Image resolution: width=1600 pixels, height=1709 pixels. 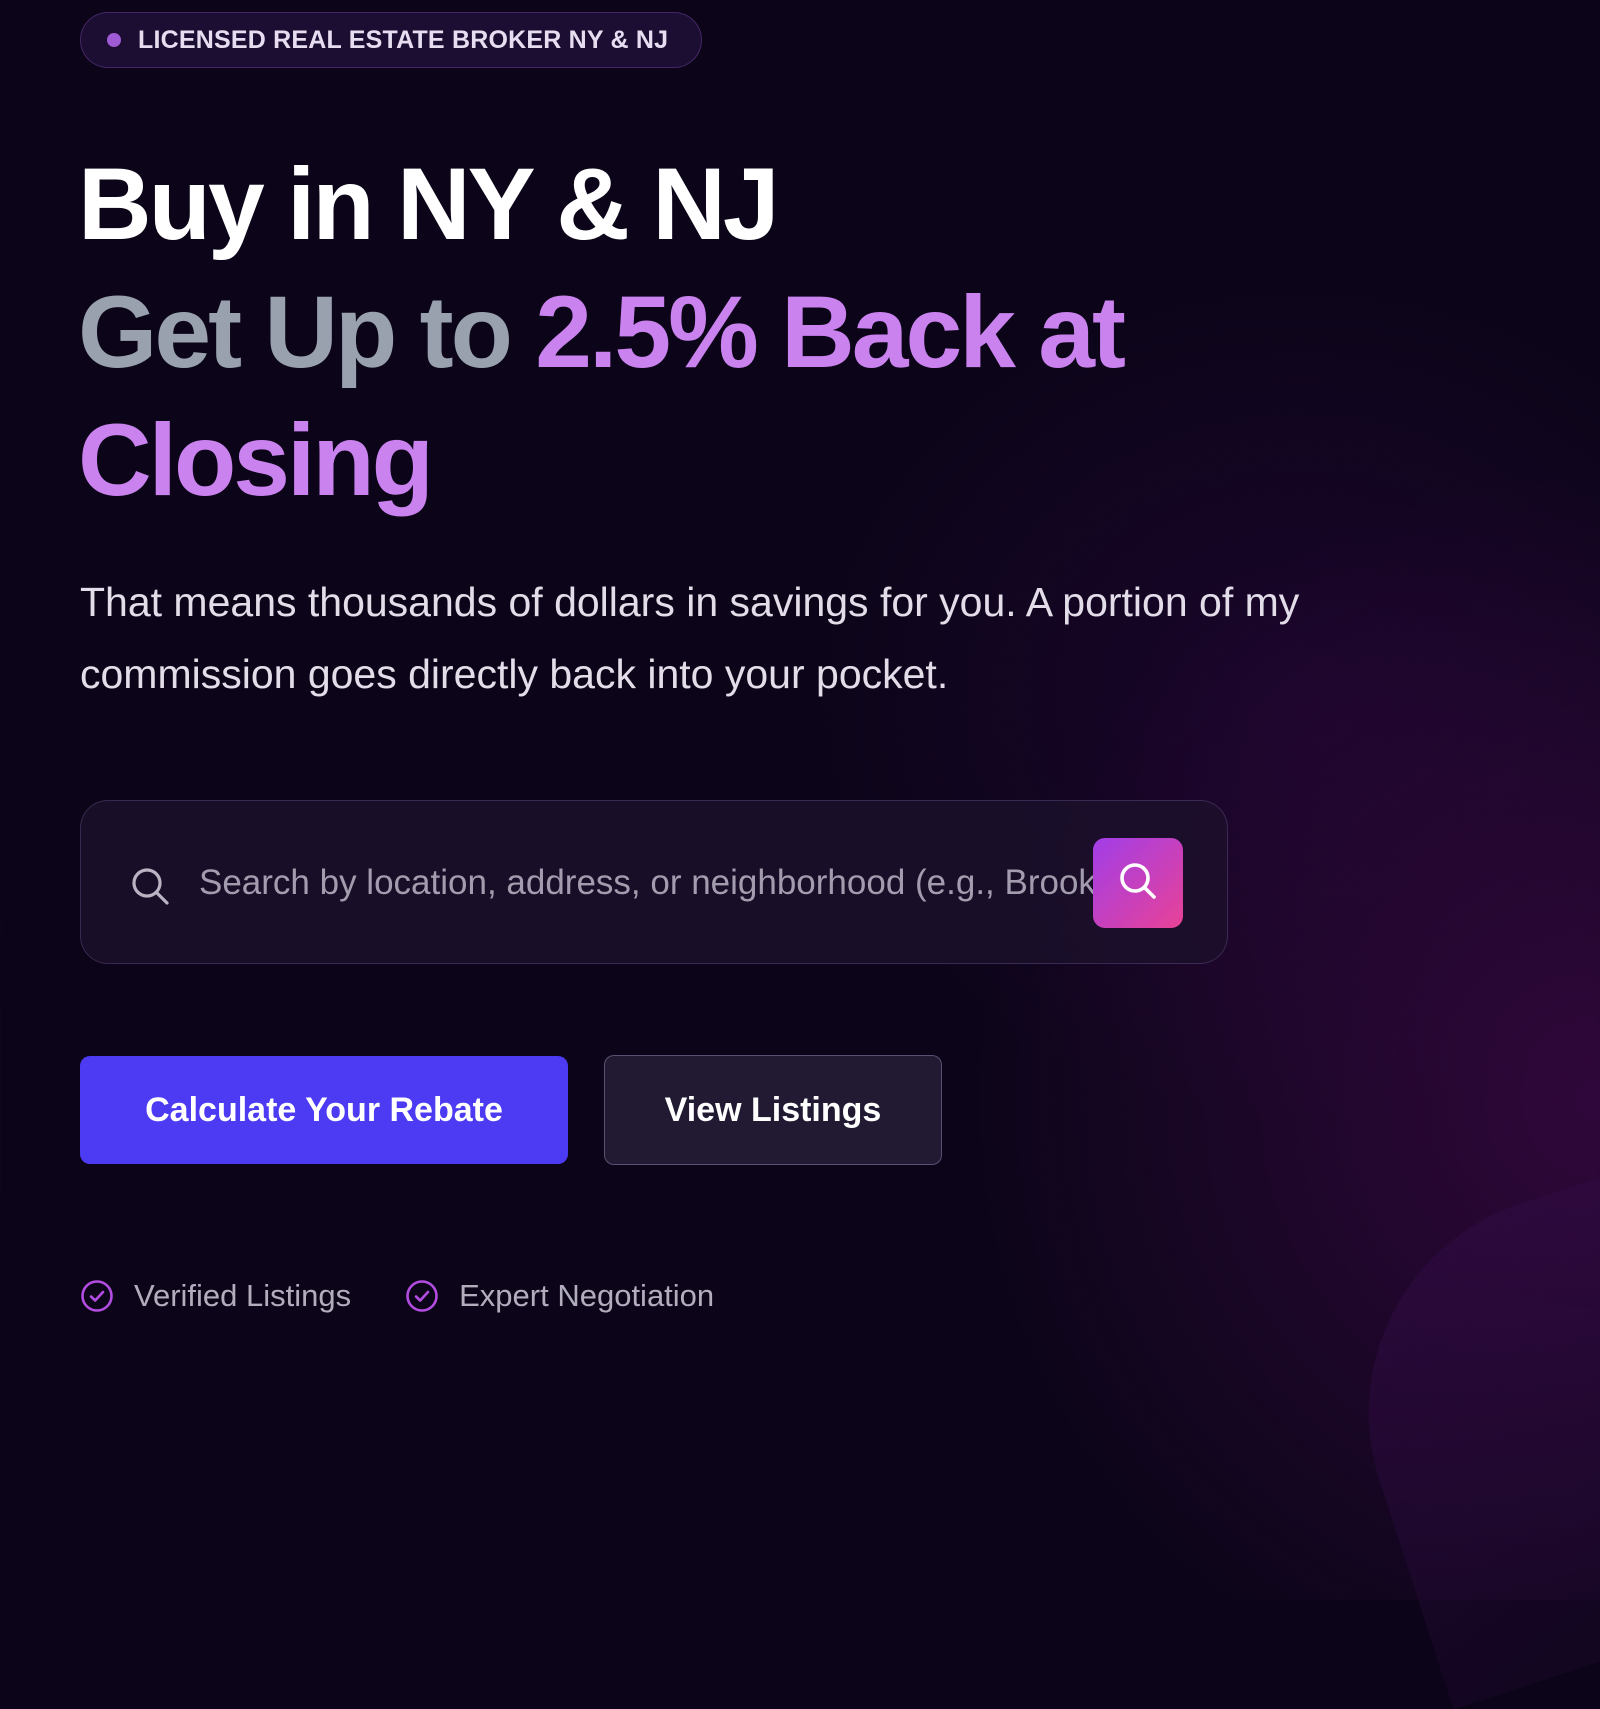 What do you see at coordinates (773, 1110) in the screenshot?
I see `view-listings-button: View Listings` at bounding box center [773, 1110].